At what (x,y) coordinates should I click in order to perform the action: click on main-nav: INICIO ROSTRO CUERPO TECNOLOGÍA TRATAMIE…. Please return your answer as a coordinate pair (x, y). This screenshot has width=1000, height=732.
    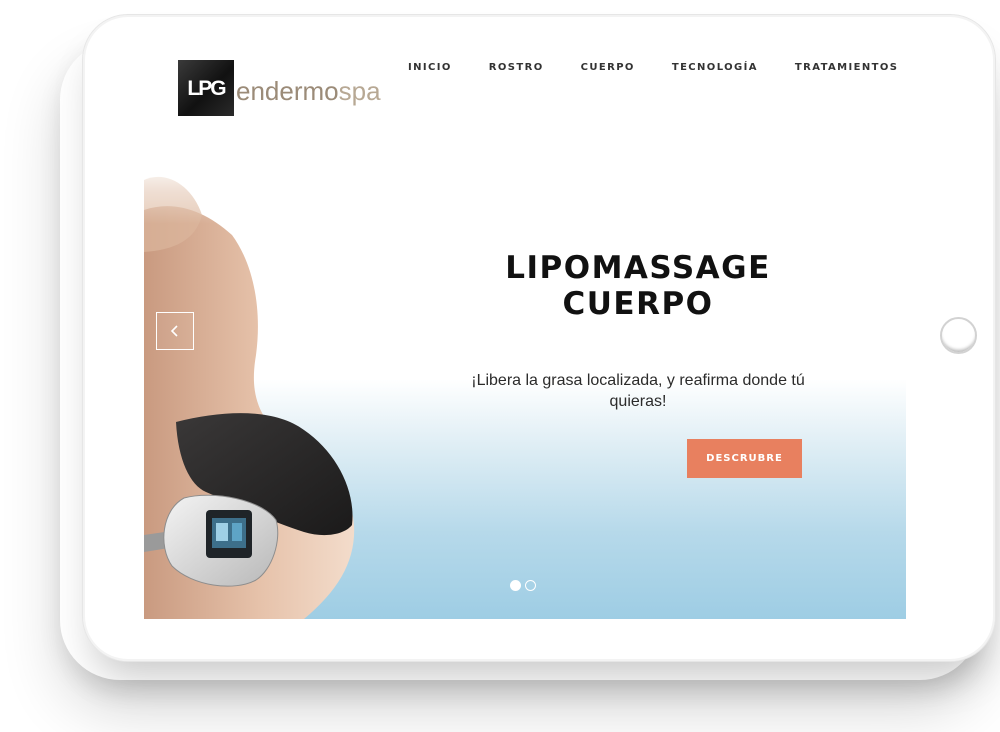
    Looking at the image, I should click on (657, 67).